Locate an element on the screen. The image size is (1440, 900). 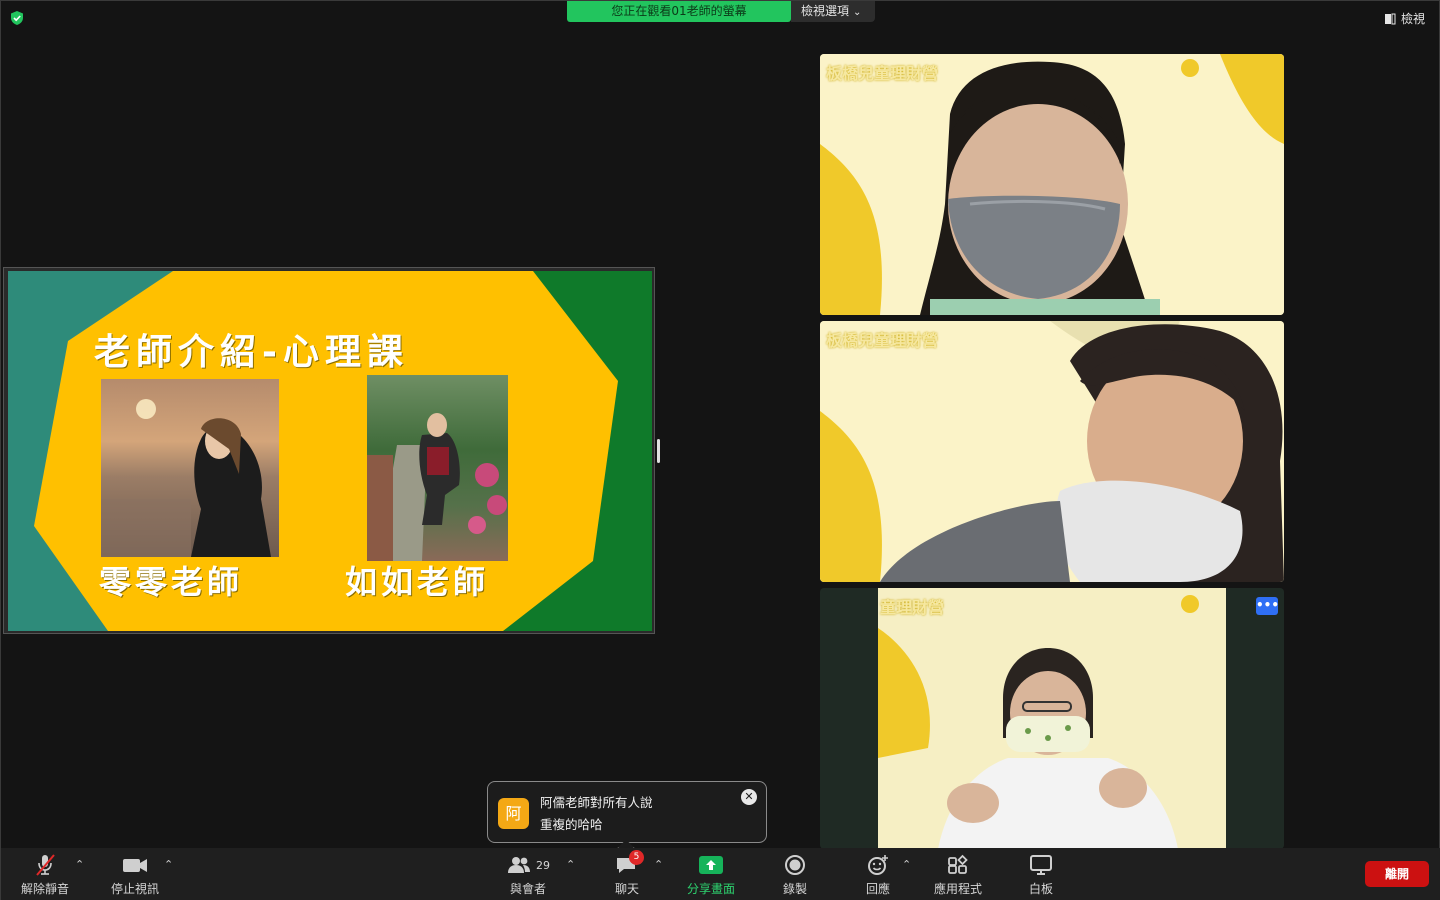
participant-video-2: 板橋兒童理財營 is located at coordinates (1052, 451).